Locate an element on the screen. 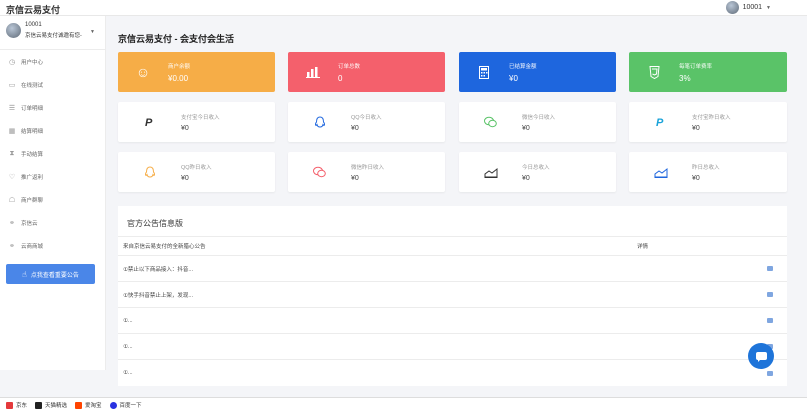 This screenshot has height=412, width=807. notice-button-label: 点我查看重要公告 is located at coordinates (54, 275).